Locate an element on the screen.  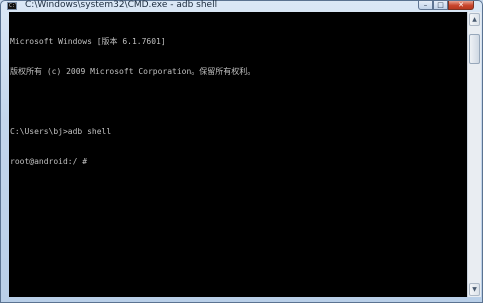
command-prompt-icon: C:\ is located at coordinates (12, 6).